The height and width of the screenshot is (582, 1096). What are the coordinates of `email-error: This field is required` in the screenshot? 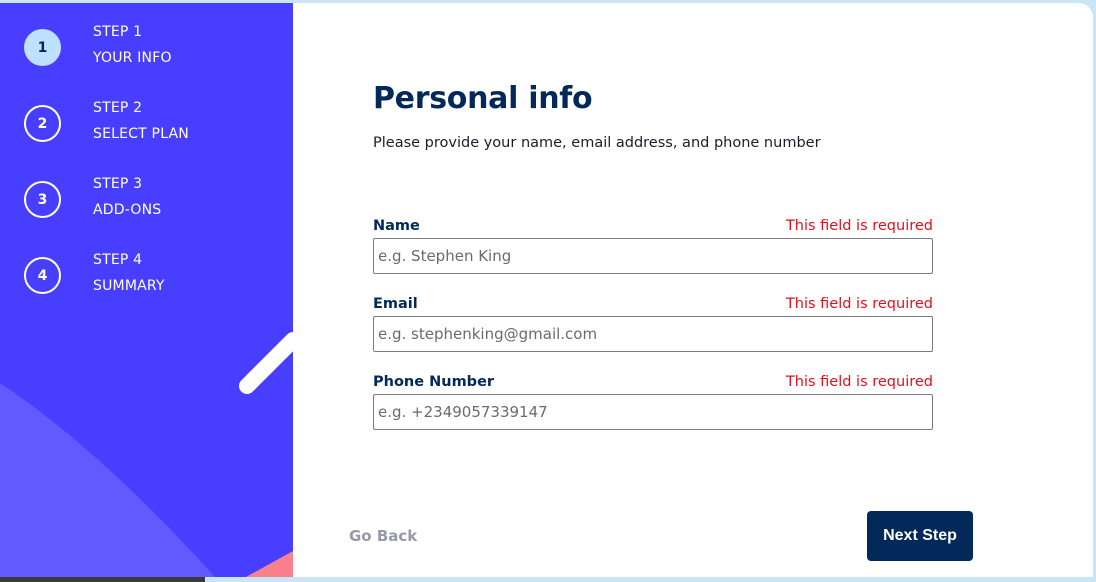 It's located at (859, 304).